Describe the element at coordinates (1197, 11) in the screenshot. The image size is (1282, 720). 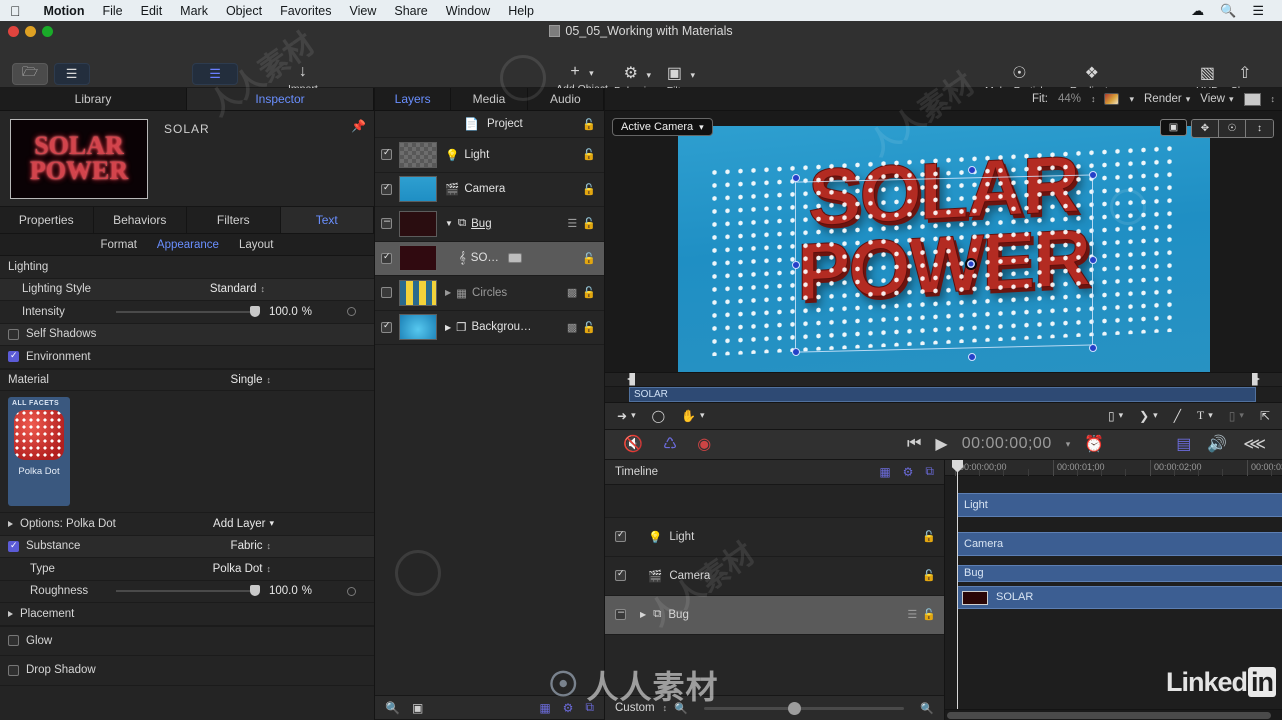
I see `cloud-icon: ☁` at that location.